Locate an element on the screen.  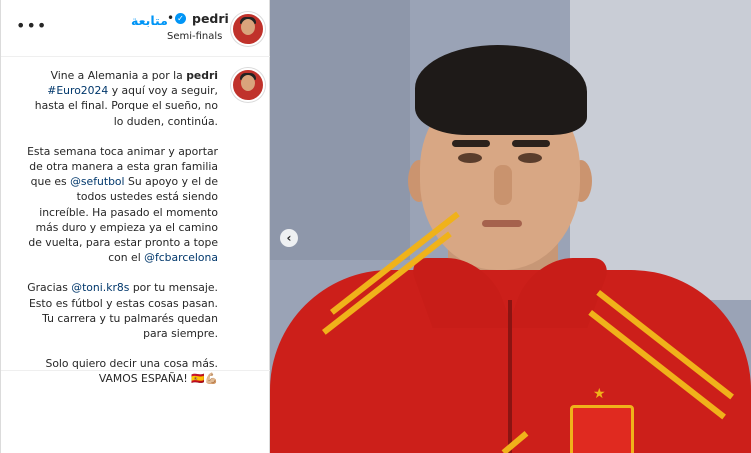
hashtag-euro2024: #Euro2024 is located at coordinates (77, 90).